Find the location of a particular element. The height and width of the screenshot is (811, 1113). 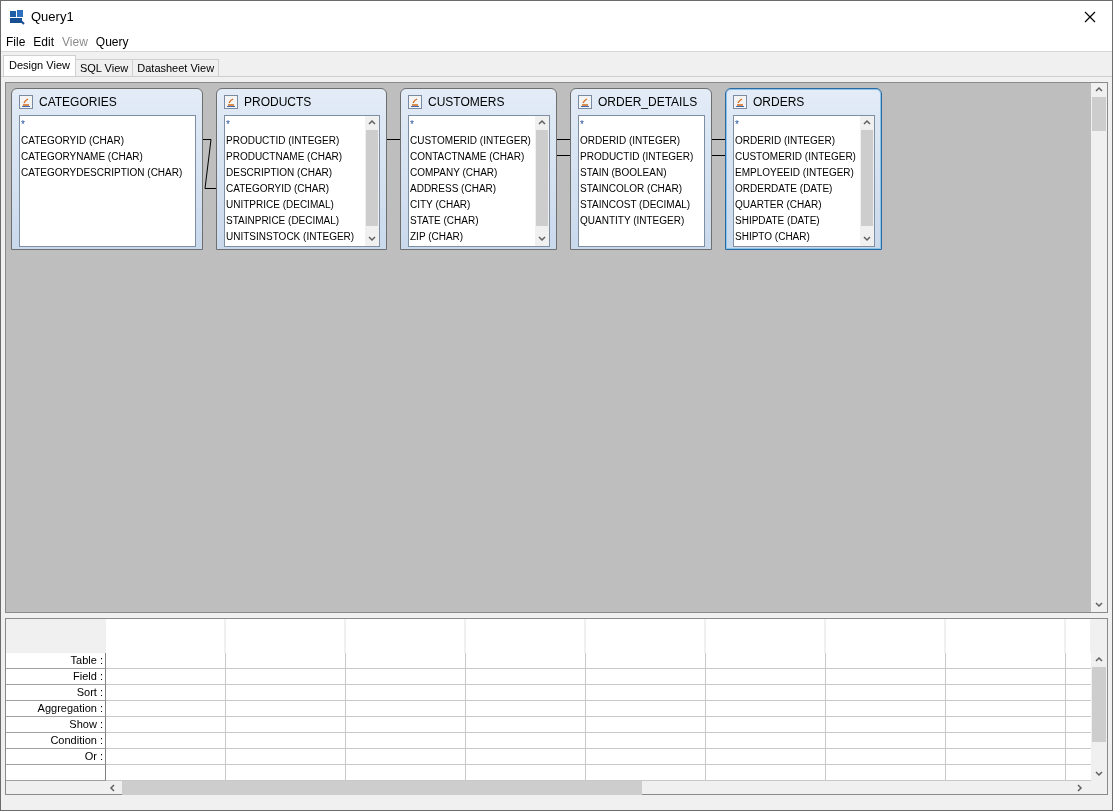

menu-item: File is located at coordinates (16, 41).